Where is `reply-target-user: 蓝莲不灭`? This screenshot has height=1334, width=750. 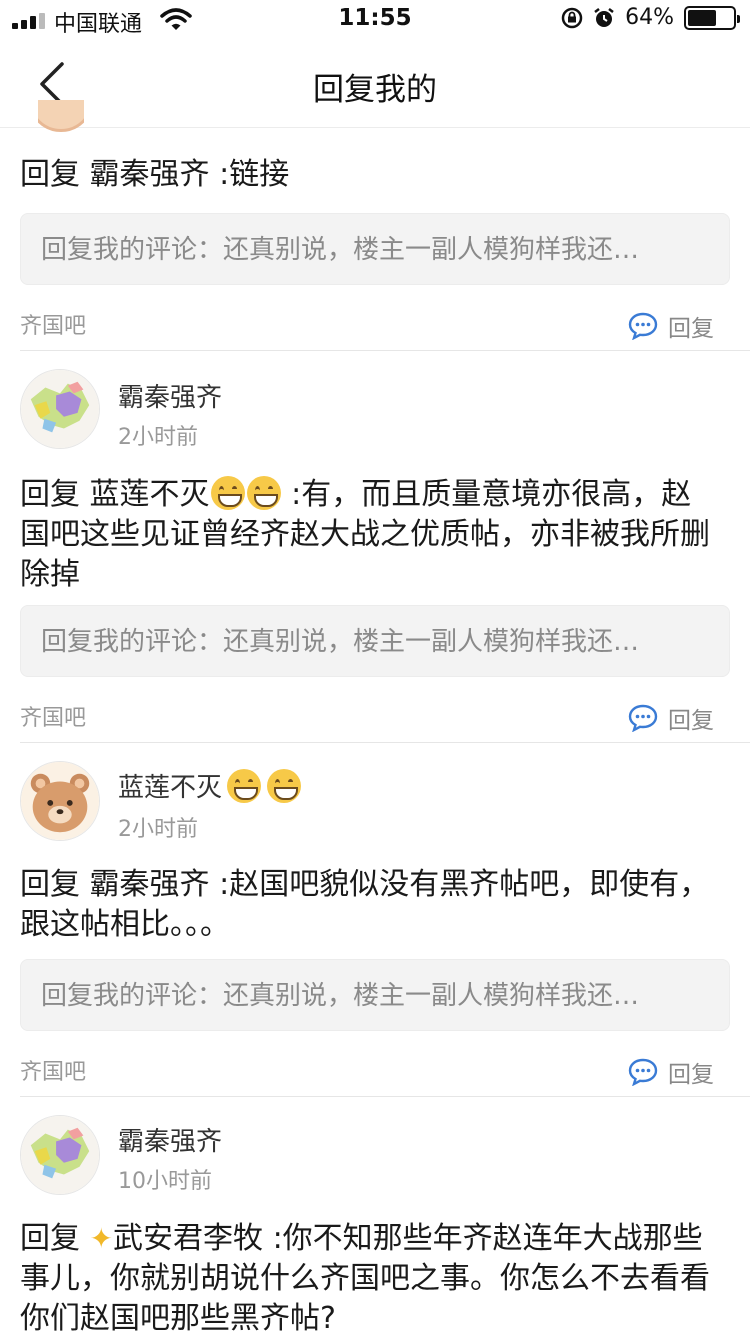 reply-target-user: 蓝莲不灭 is located at coordinates (150, 494).